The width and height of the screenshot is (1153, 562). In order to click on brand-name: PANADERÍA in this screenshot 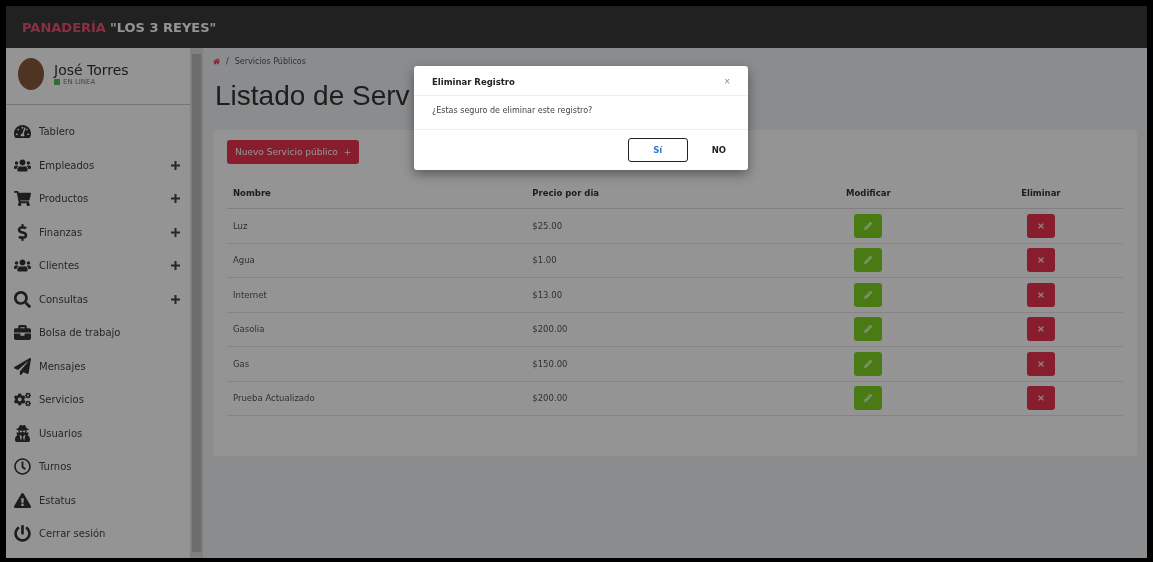, I will do `click(64, 27)`.